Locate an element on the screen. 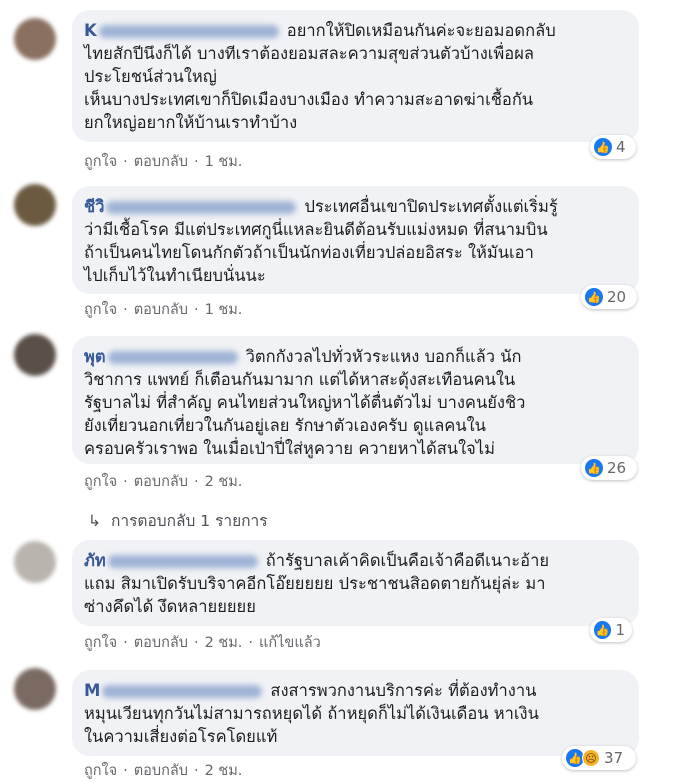  reaction-summary: 👍 26 is located at coordinates (609, 468).